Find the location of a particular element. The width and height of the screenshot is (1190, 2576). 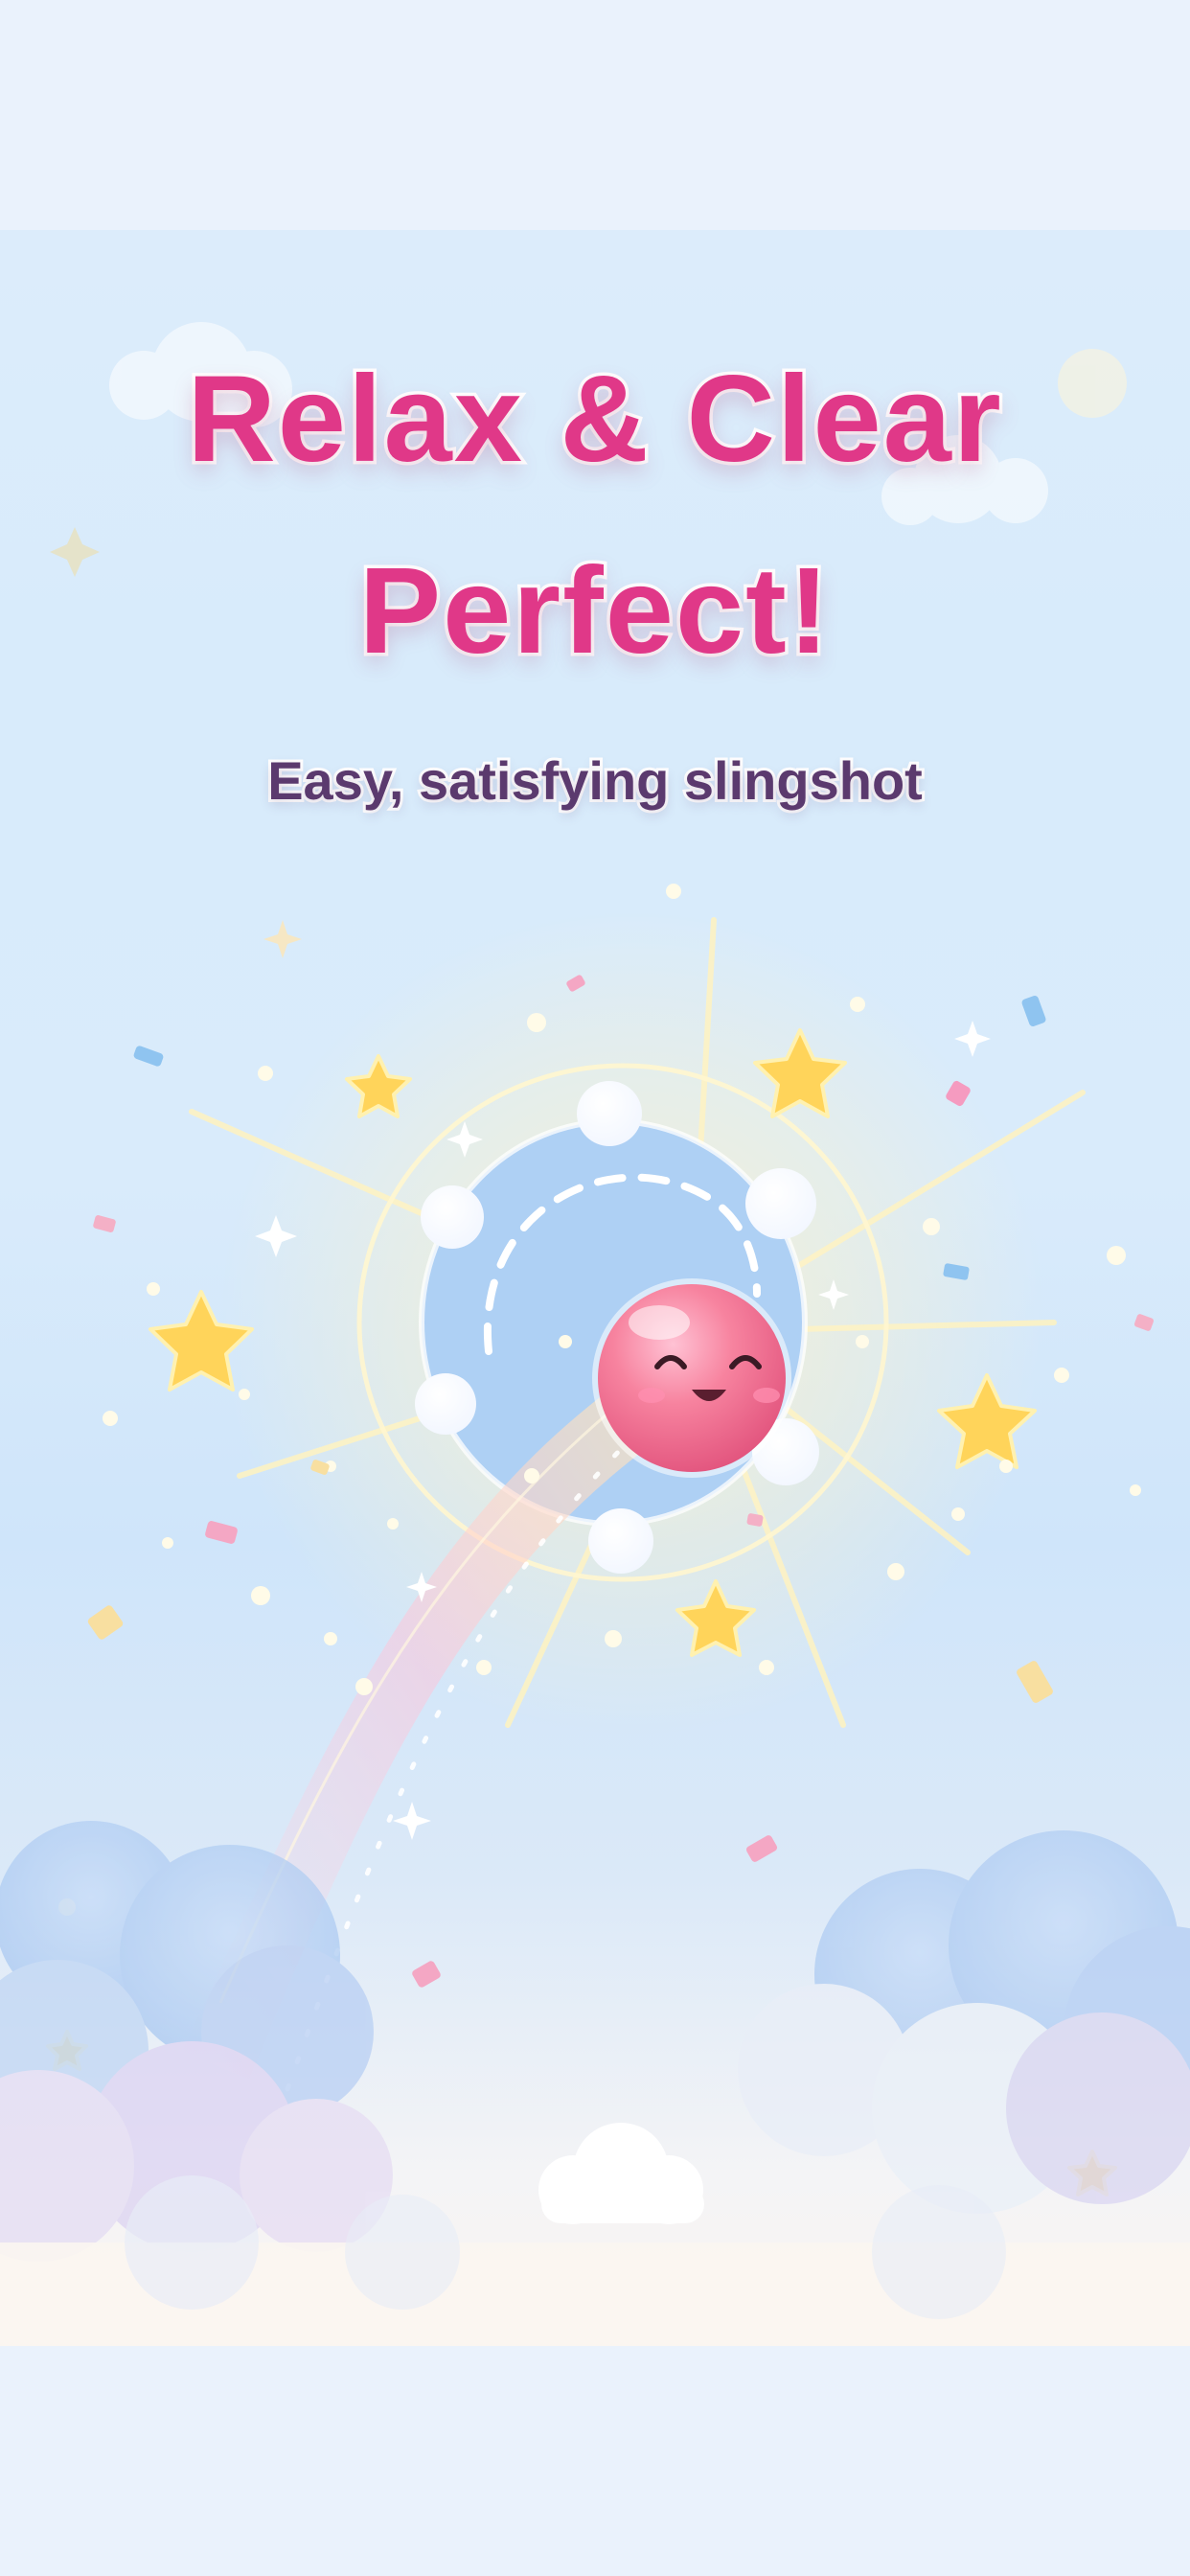

small-cloud-center is located at coordinates (621, 2173).